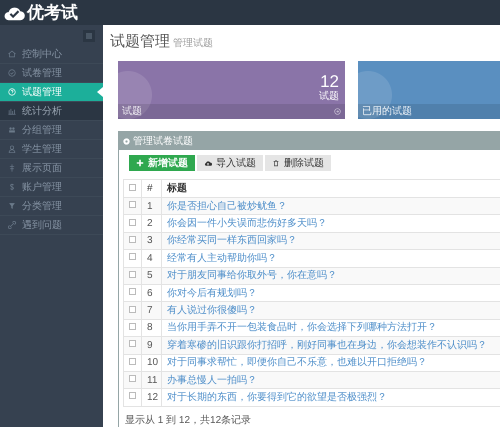  What do you see at coordinates (212, 293) in the screenshot?
I see `question-link: 你对今后有规划吗？` at bounding box center [212, 293].